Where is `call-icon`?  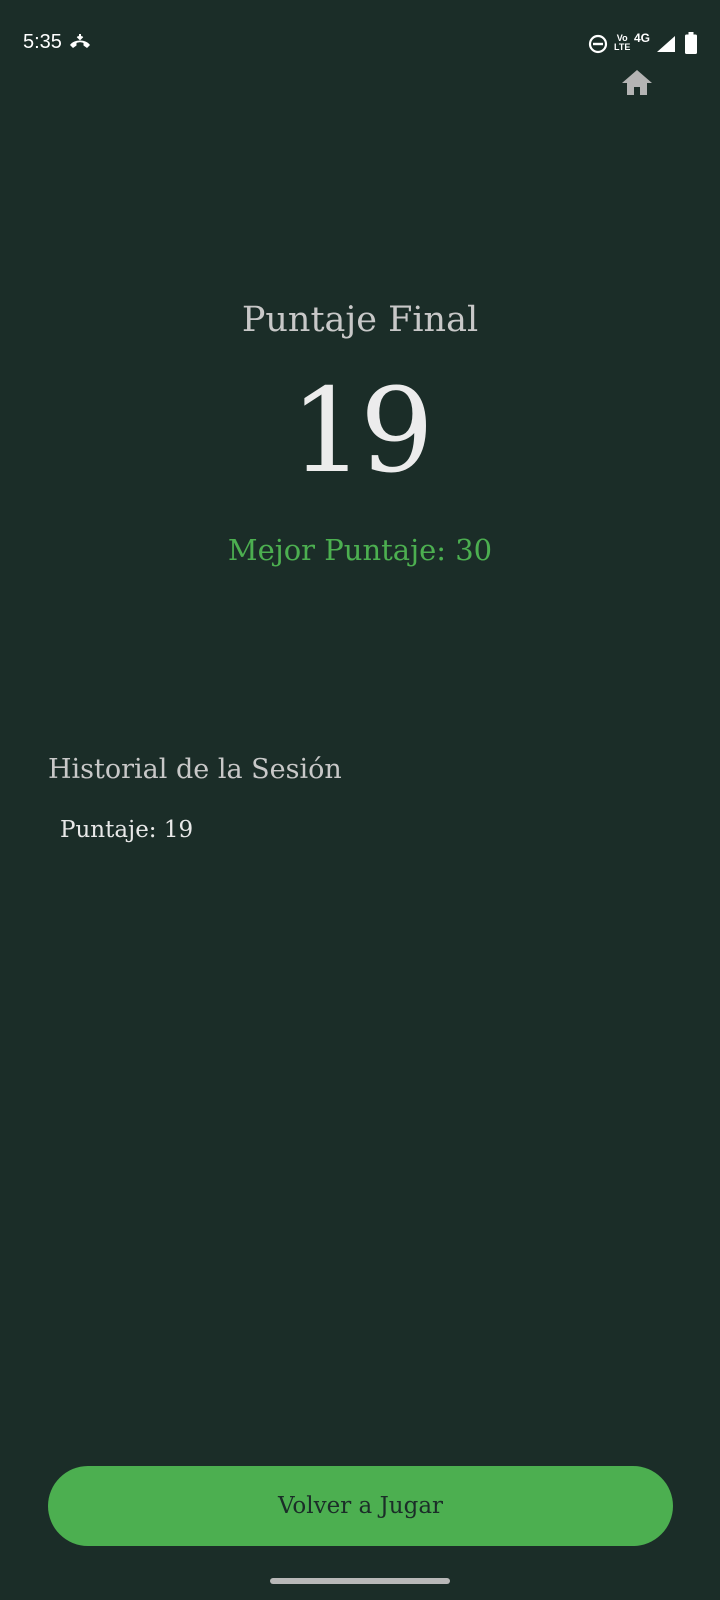 call-icon is located at coordinates (80, 41).